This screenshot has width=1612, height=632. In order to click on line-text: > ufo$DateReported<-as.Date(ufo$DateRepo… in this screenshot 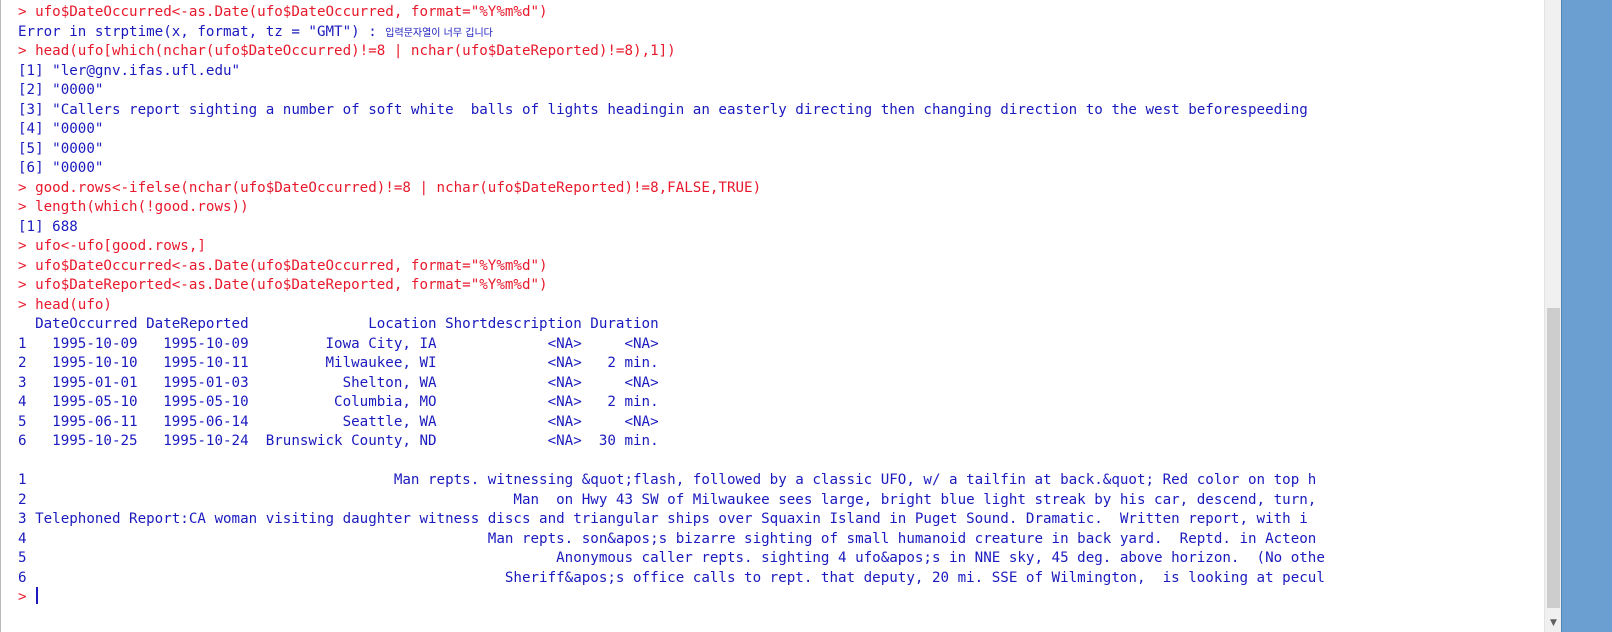, I will do `click(283, 285)`.